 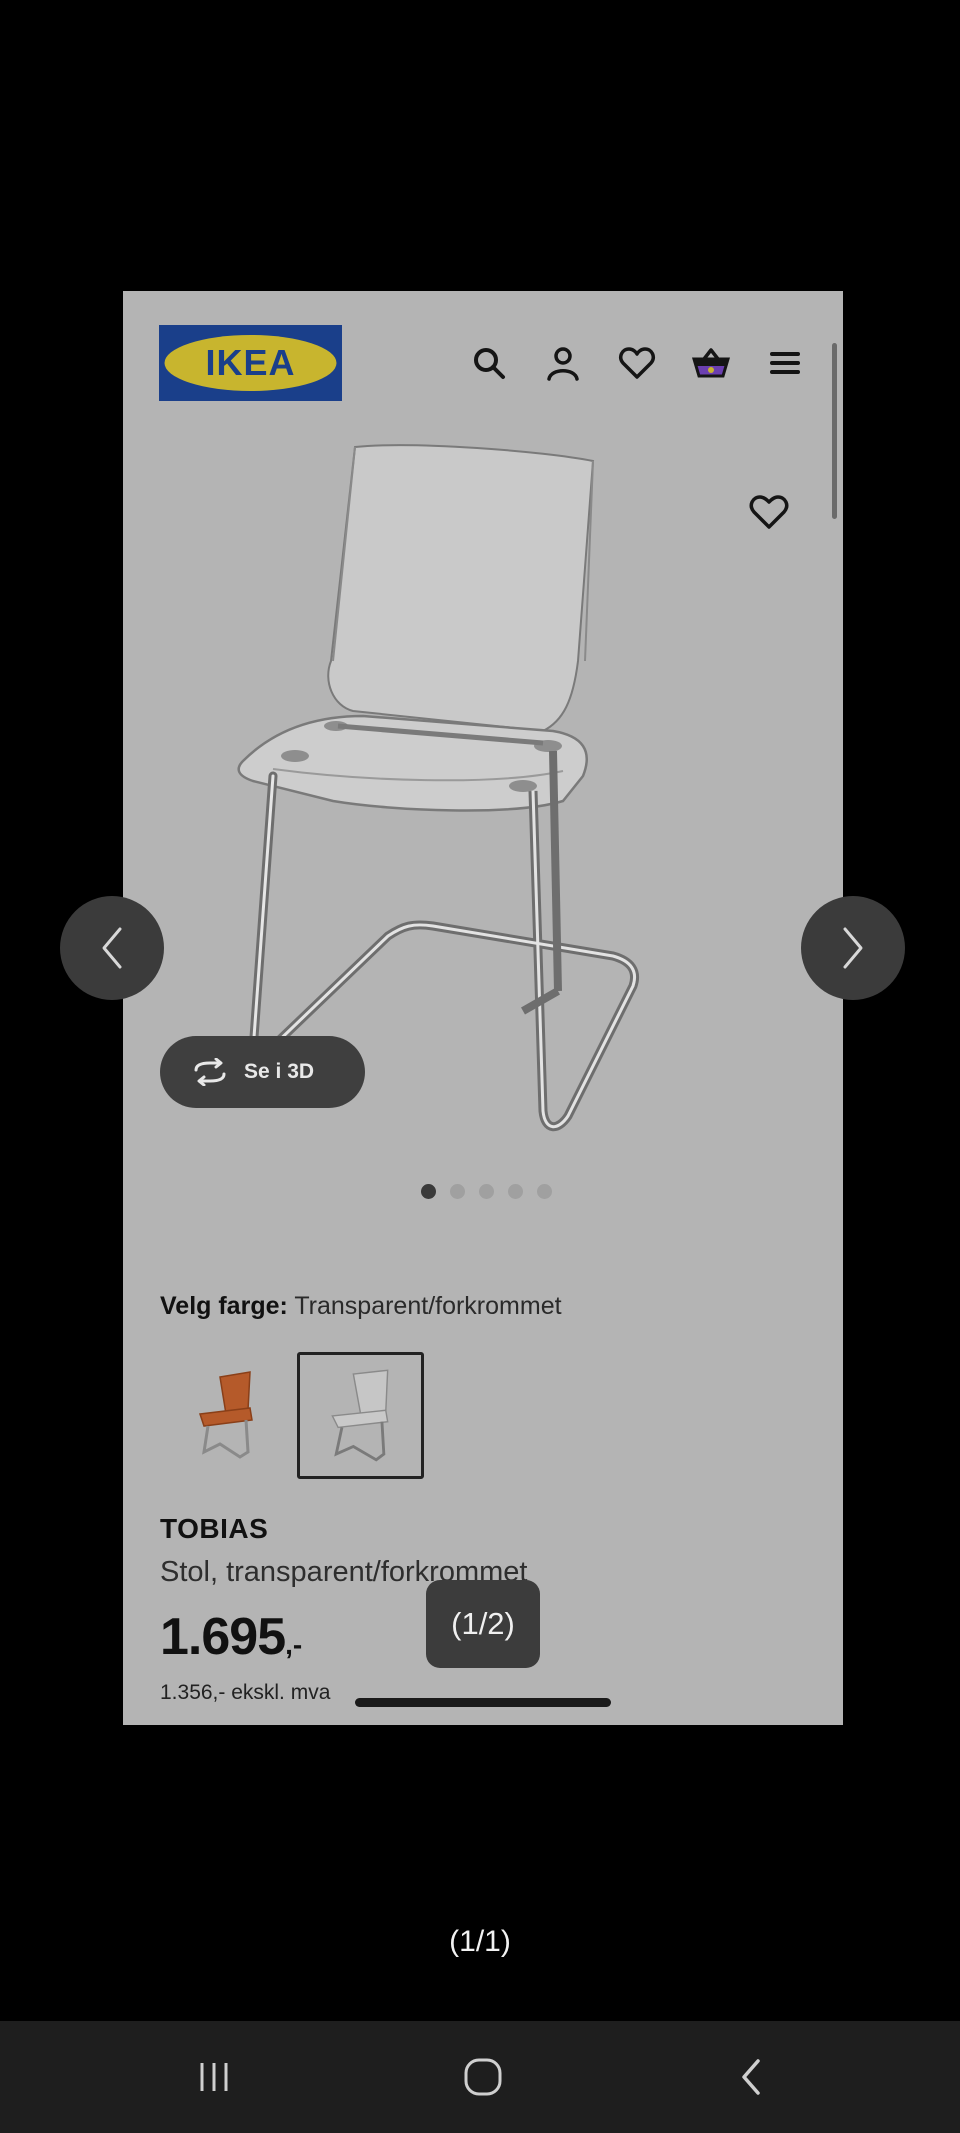 I want to click on image-counter-outer: (1/1), so click(x=480, y=1941).